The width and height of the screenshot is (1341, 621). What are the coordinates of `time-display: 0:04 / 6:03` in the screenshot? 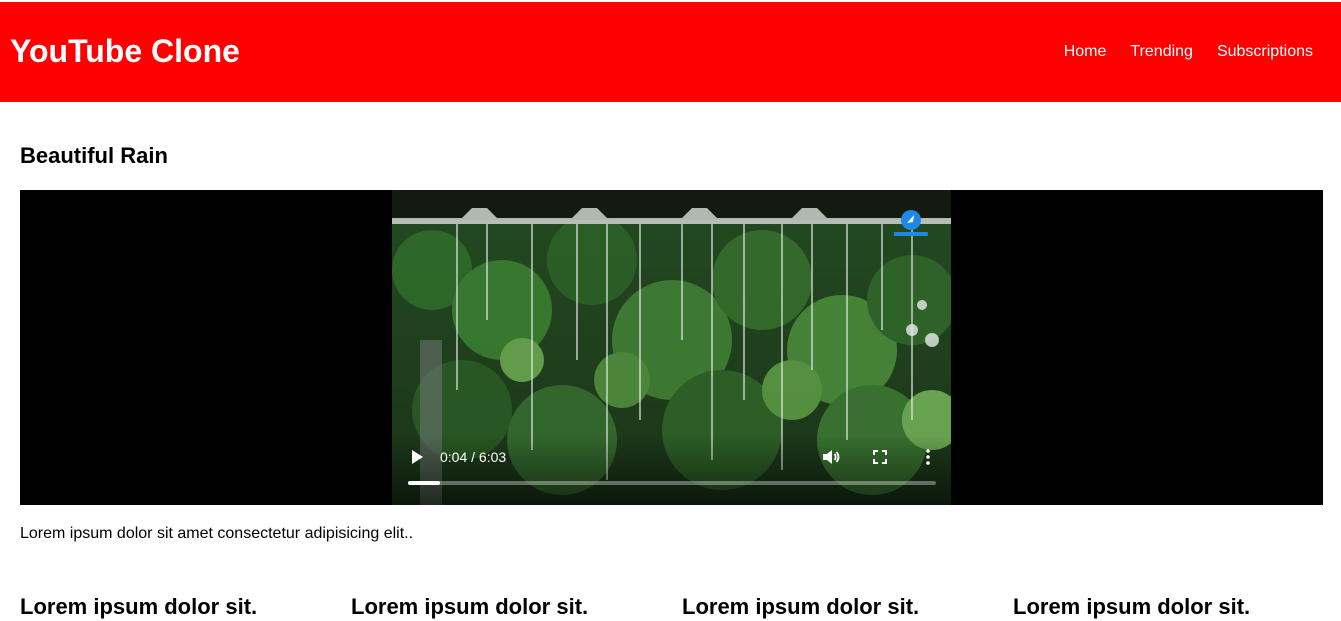 It's located at (473, 457).